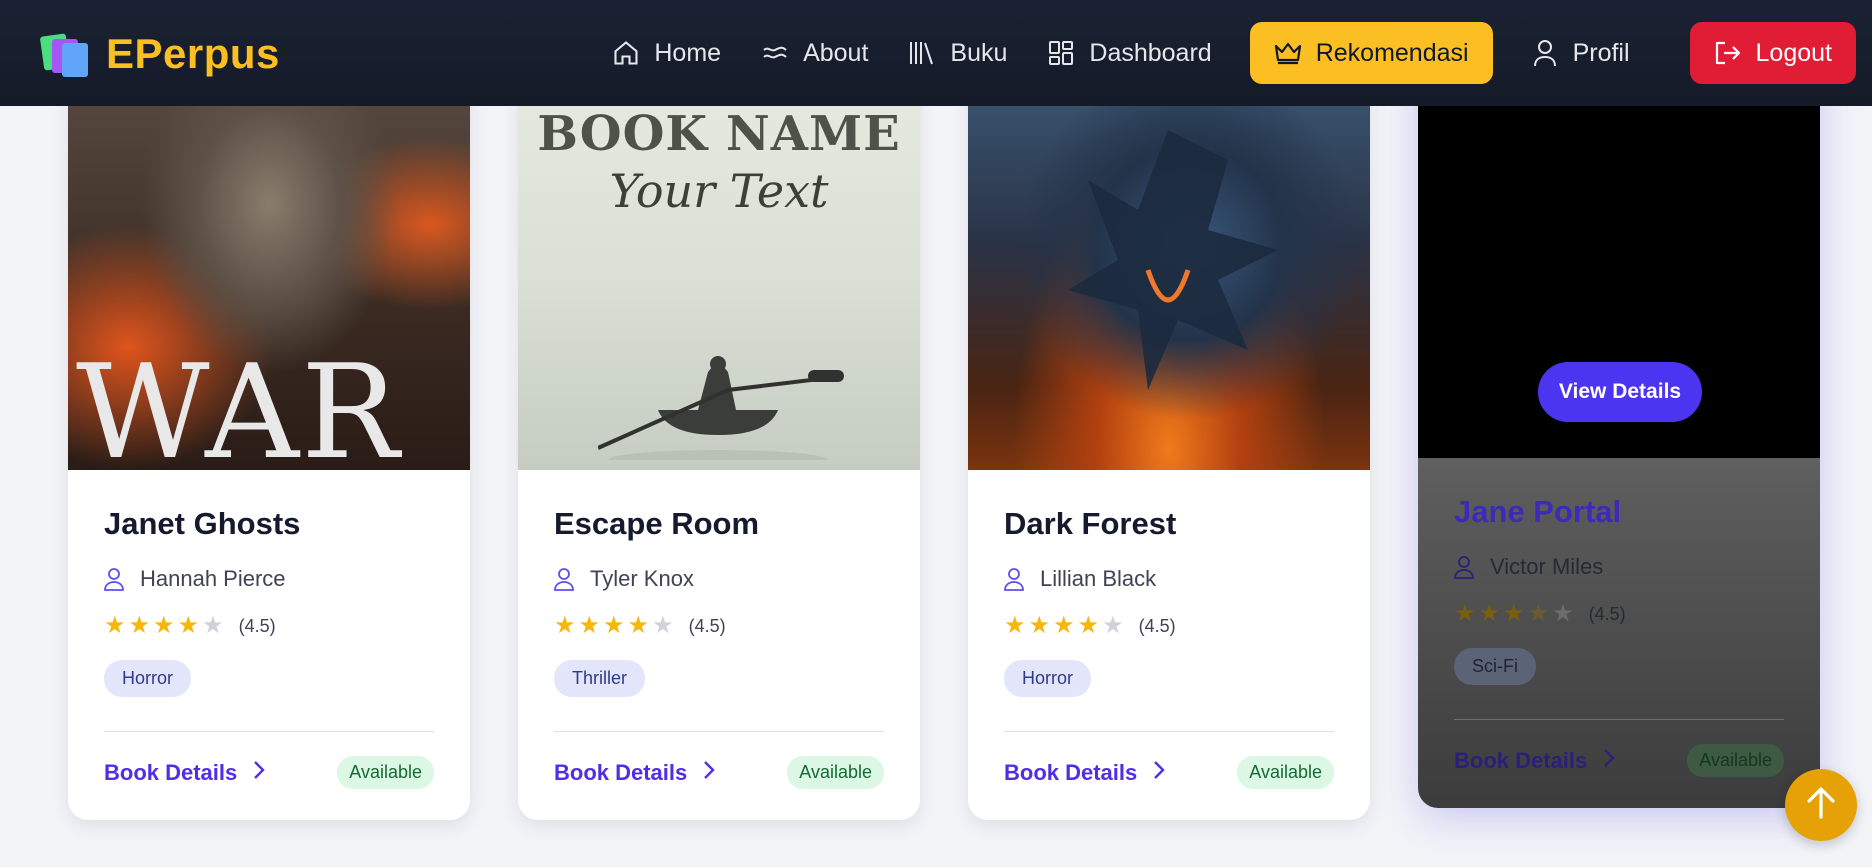 The width and height of the screenshot is (1872, 867). Describe the element at coordinates (719, 579) in the screenshot. I see `book-author: Tyler Knox` at that location.